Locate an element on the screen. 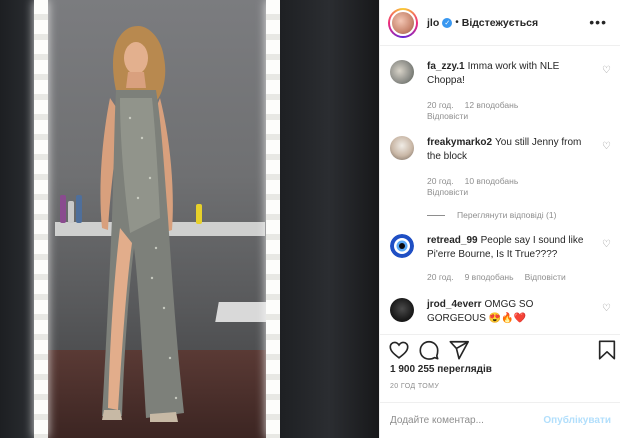 The height and width of the screenshot is (438, 620). comment-icon is located at coordinates (429, 350).